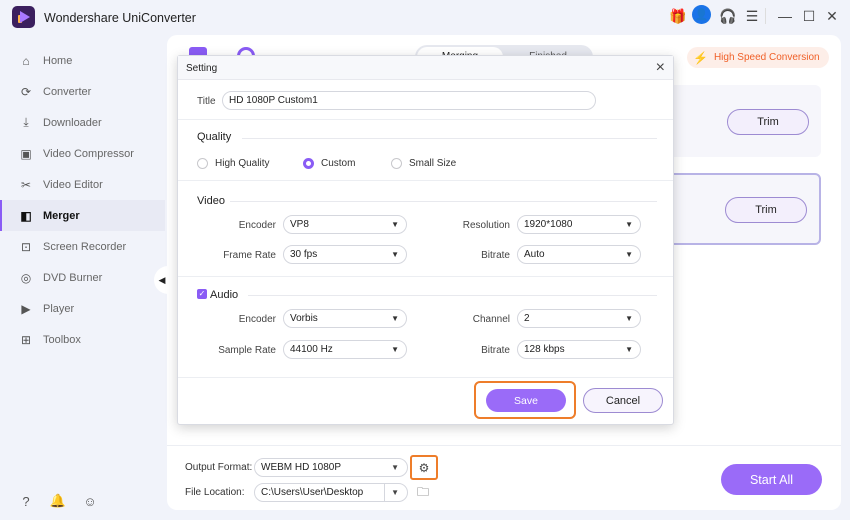  I want to click on app-title: Wondershare UniConverter, so click(120, 18).